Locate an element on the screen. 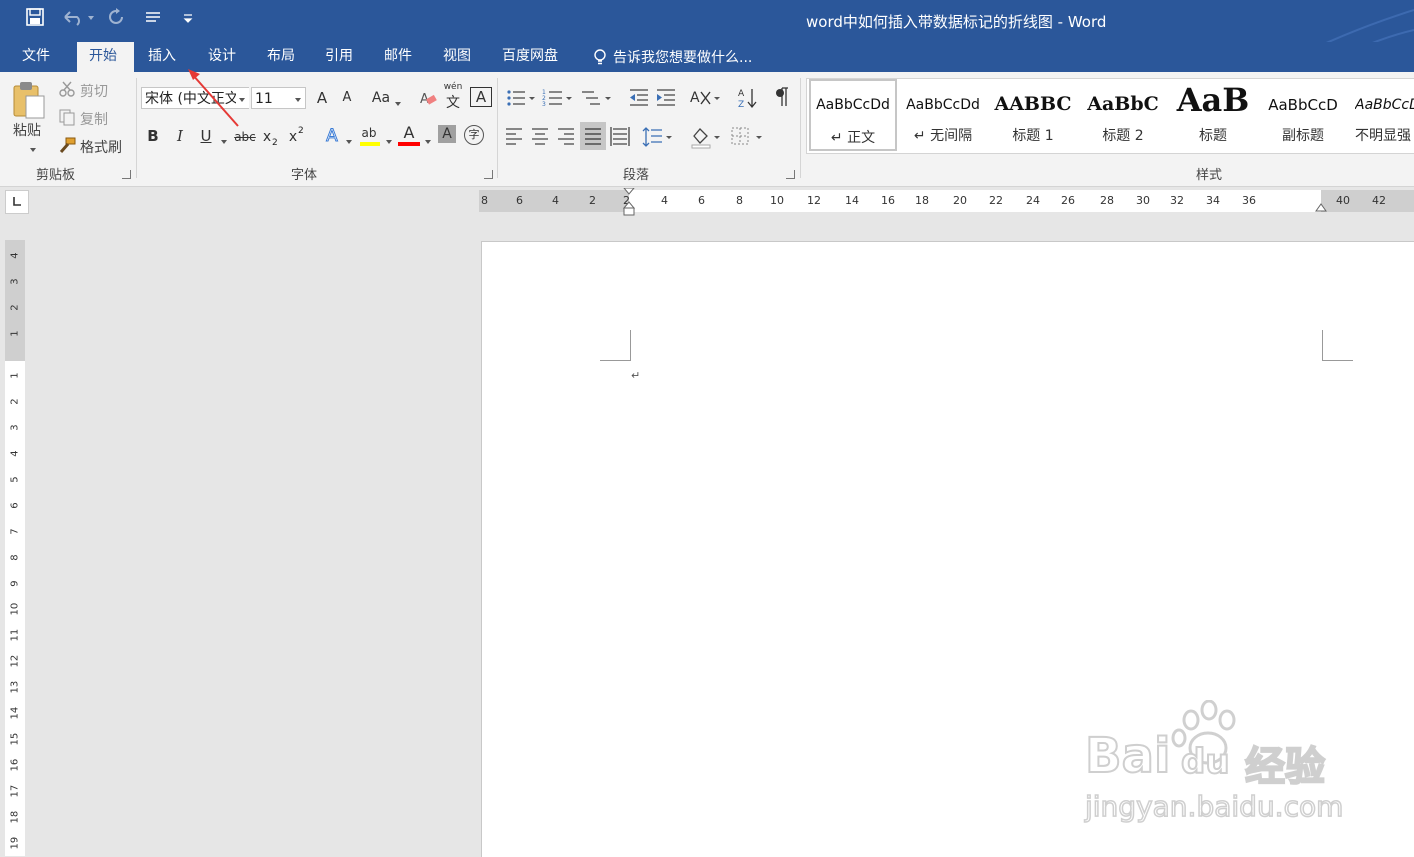 This screenshot has height=857, width=1414. character-shading-icon: A is located at coordinates (447, 134).